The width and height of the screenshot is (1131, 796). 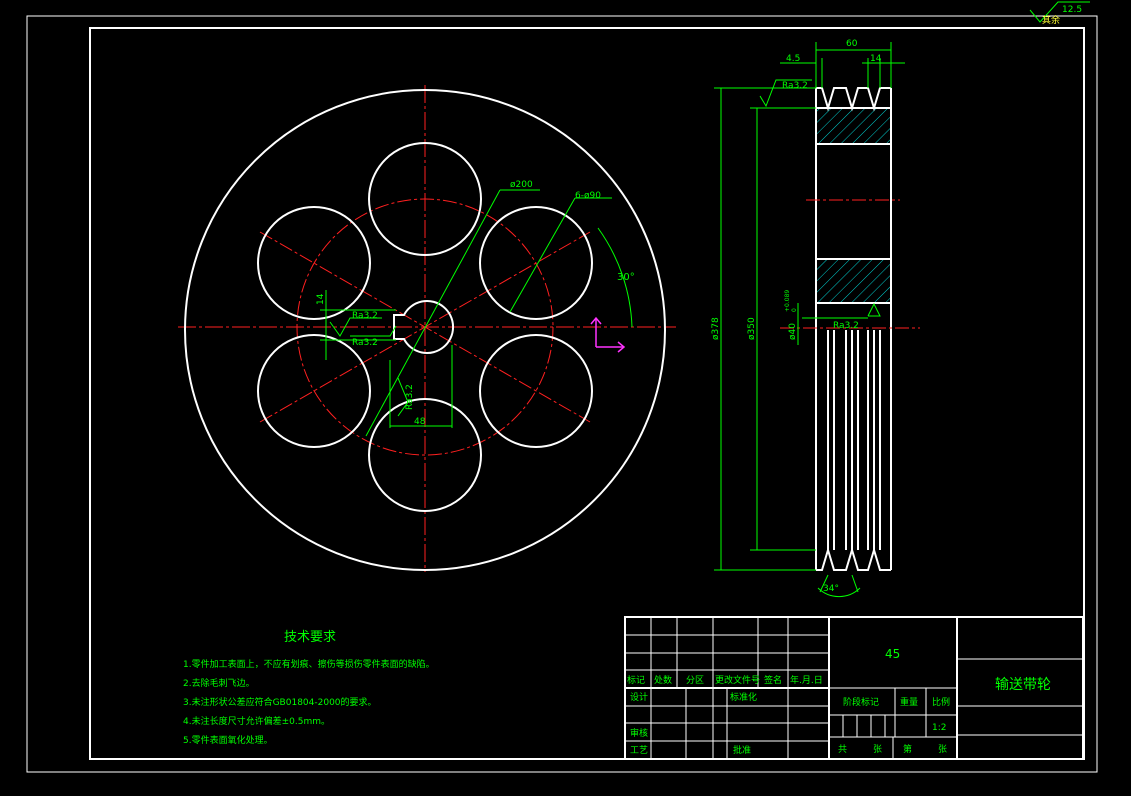 I want to click on roughness-value: 12.5, so click(x=1072, y=10).